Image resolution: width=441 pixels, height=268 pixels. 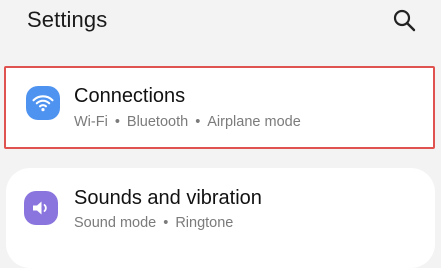 I want to click on wifi-icon, so click(x=43, y=103).